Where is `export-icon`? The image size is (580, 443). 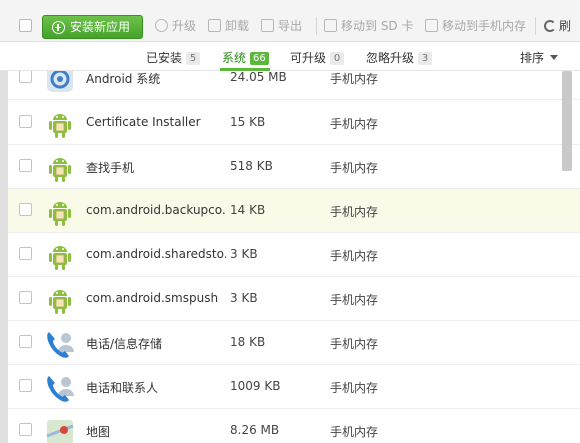
export-icon is located at coordinates (267, 25).